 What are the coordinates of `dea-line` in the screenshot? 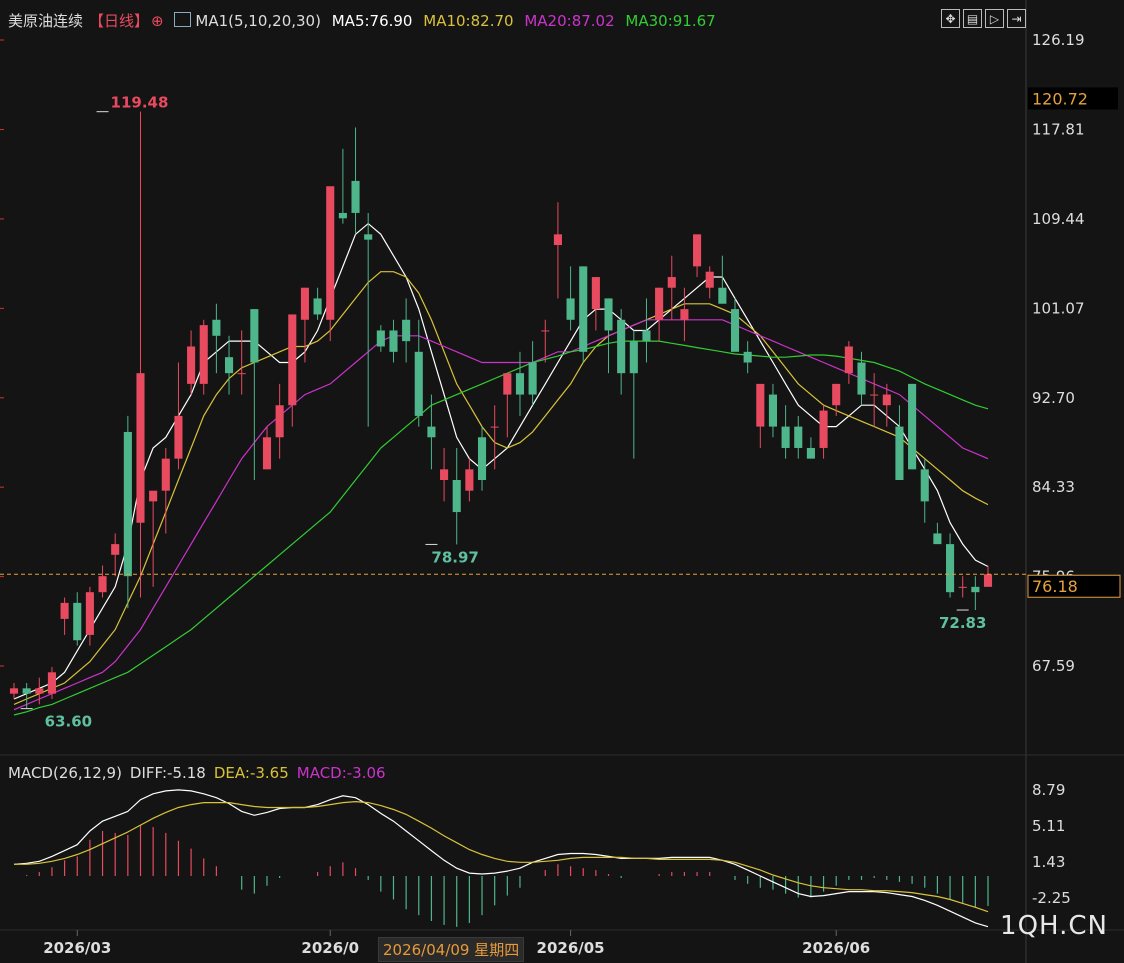 It's located at (501, 856).